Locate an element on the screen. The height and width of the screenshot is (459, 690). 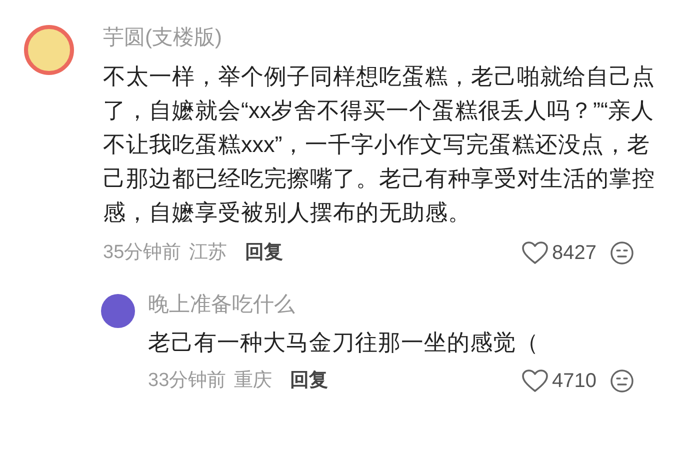
comment-time: 33分钟前 is located at coordinates (187, 380).